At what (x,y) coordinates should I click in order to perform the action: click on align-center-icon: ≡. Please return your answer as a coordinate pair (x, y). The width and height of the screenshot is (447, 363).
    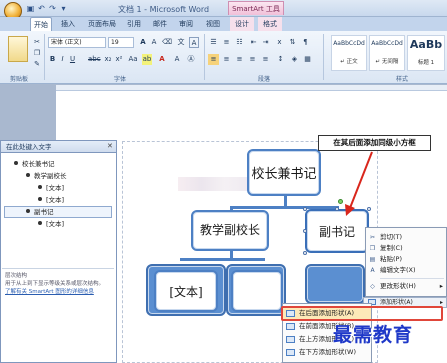
    Looking at the image, I should click on (226, 59).